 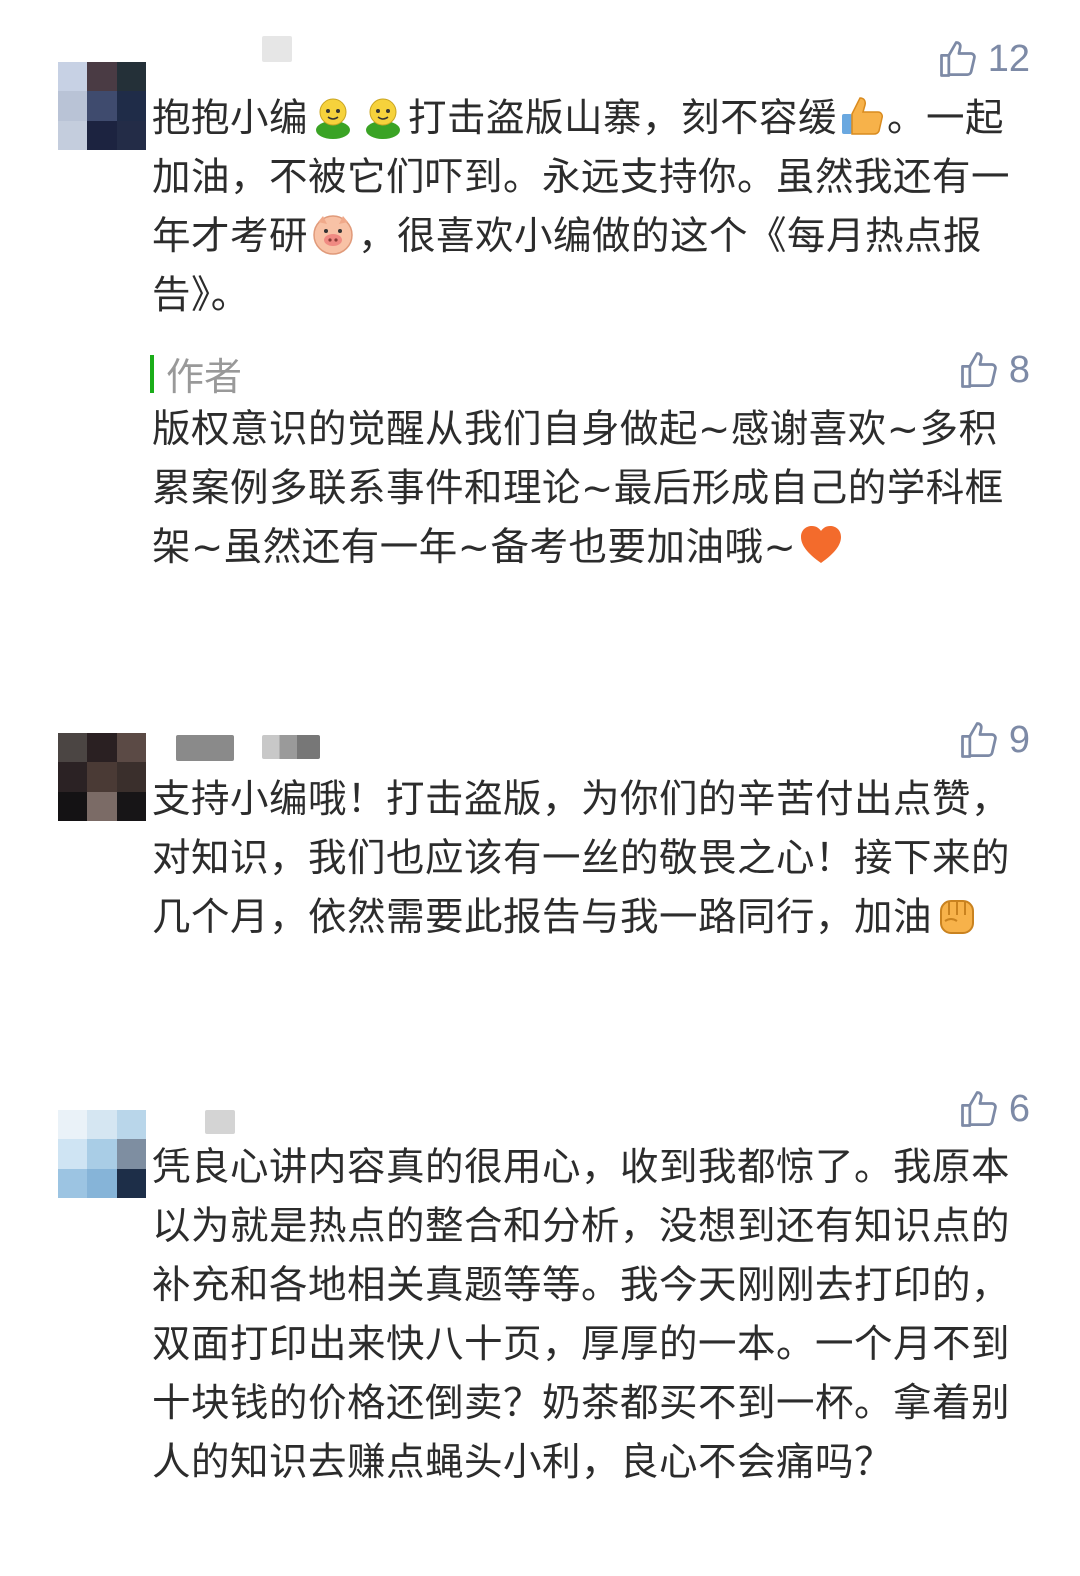 I want to click on author-bar, so click(x=152, y=373).